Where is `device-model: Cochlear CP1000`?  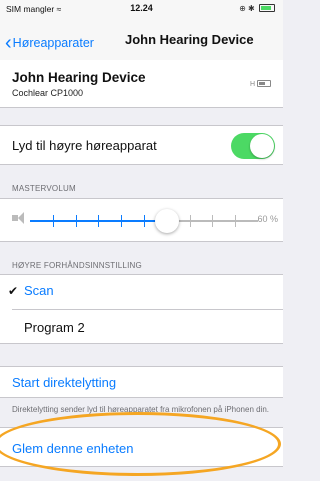
device-model: Cochlear CP1000 is located at coordinates (48, 93).